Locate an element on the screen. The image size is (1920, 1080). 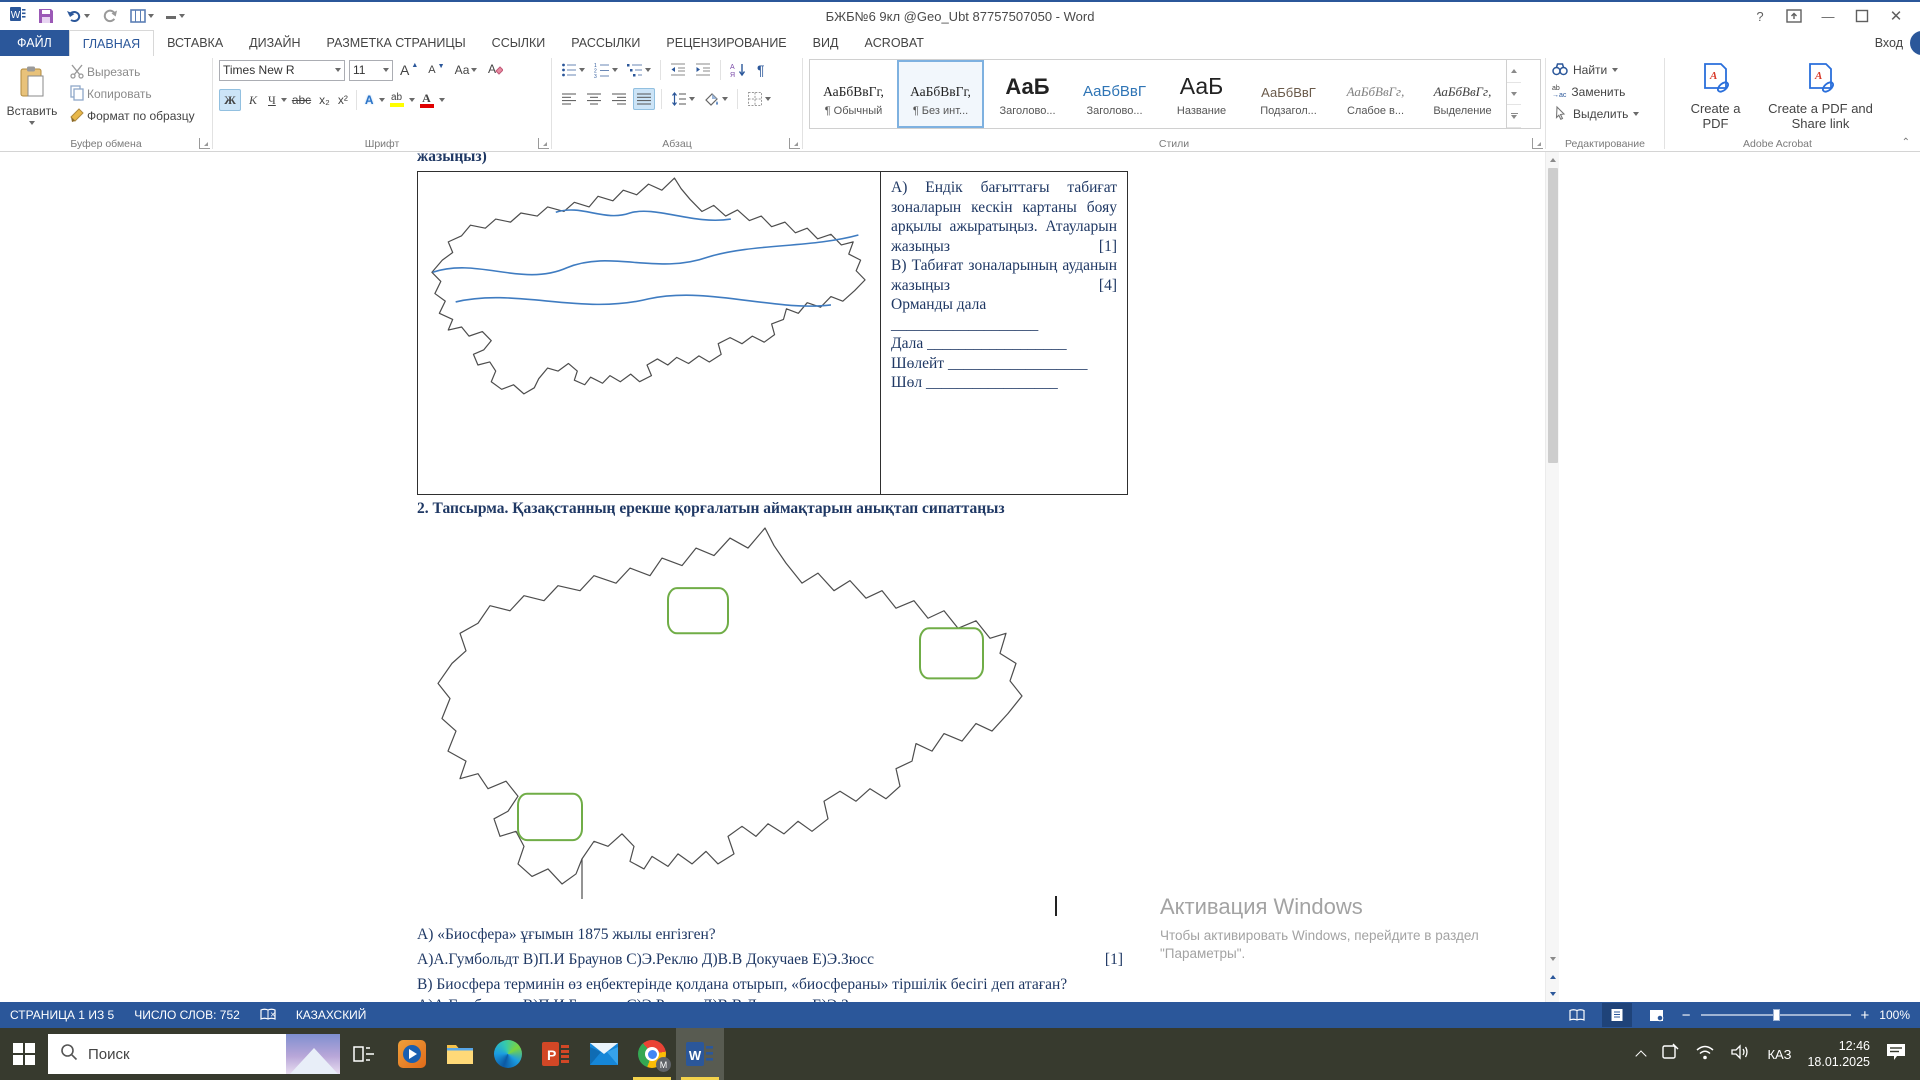
text-effects-button: А is located at coordinates (369, 100).